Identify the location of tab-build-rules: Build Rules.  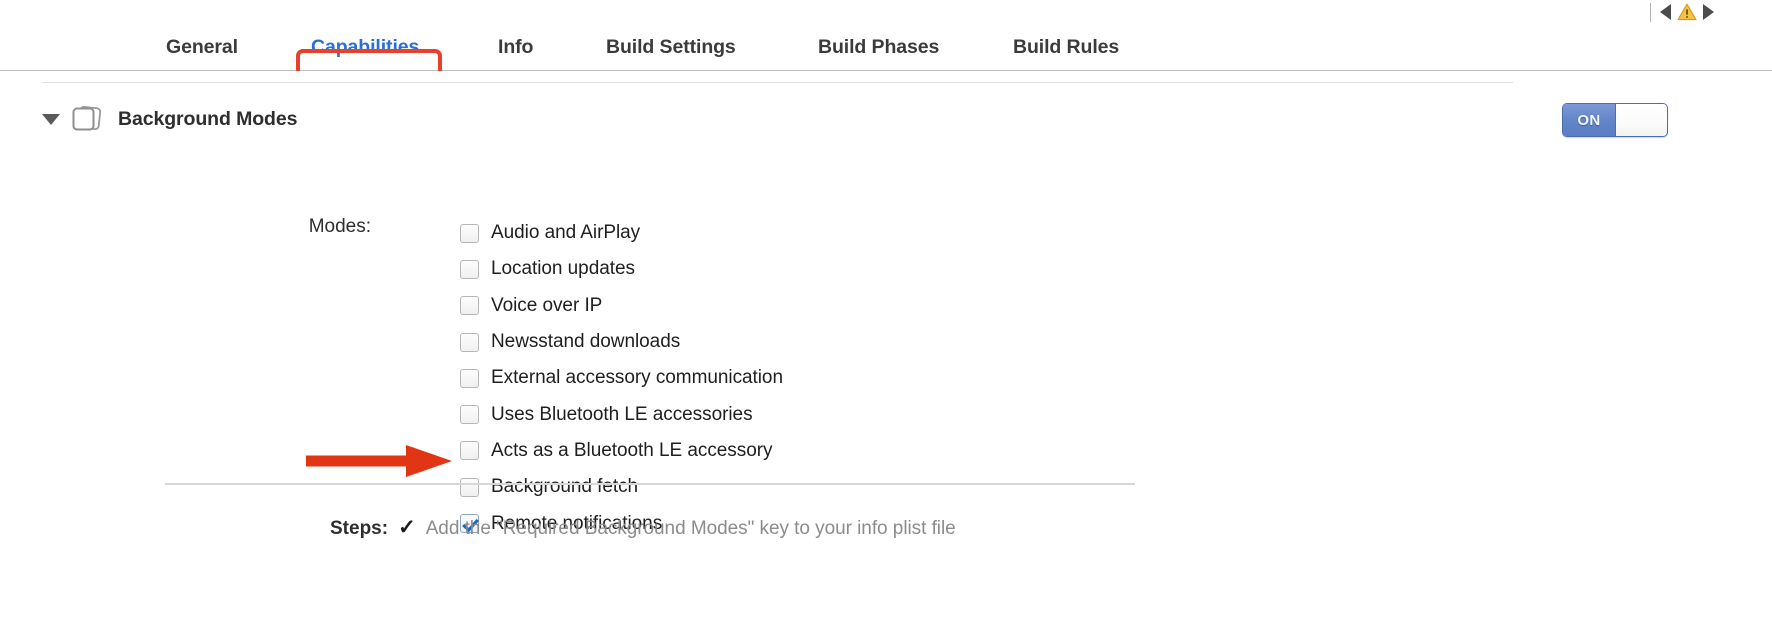
(1066, 47).